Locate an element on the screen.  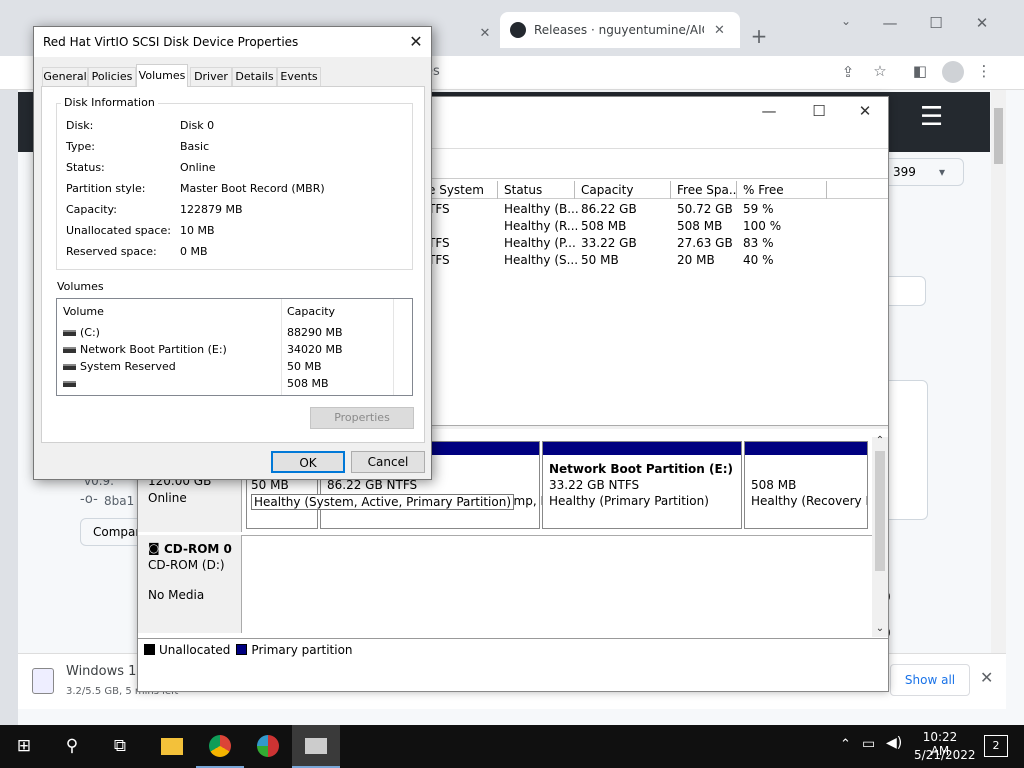
cancel-button: Cancel is located at coordinates (388, 462).